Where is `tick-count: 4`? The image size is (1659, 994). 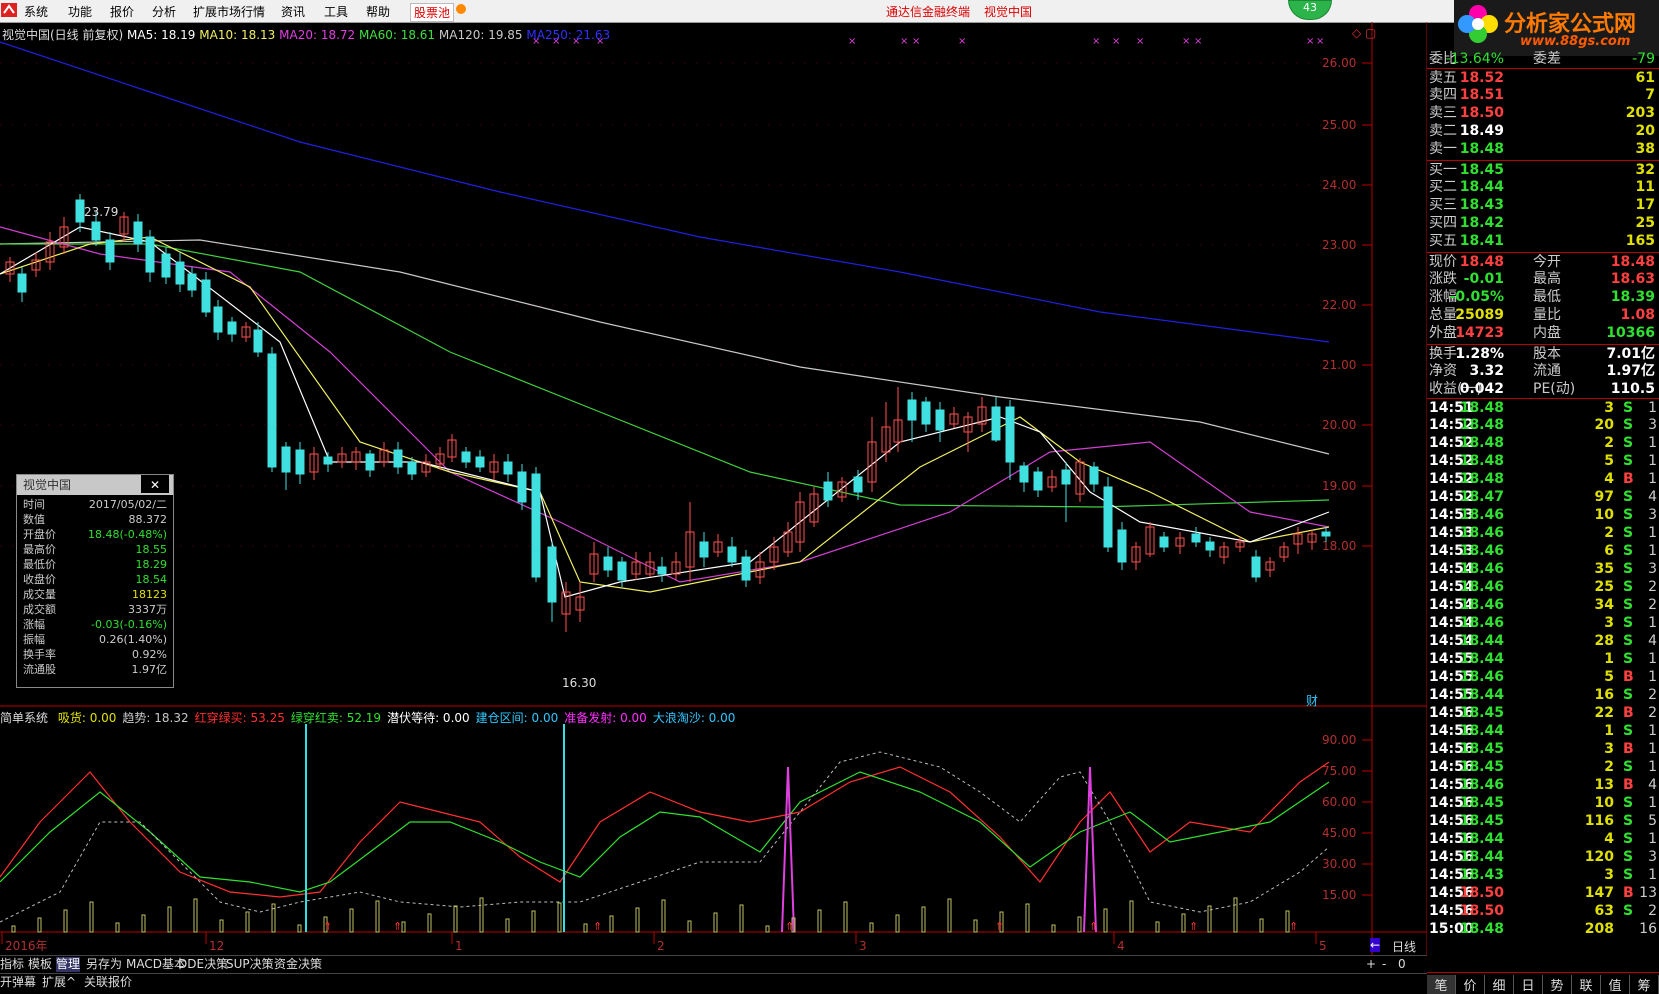 tick-count: 4 is located at coordinates (1652, 785).